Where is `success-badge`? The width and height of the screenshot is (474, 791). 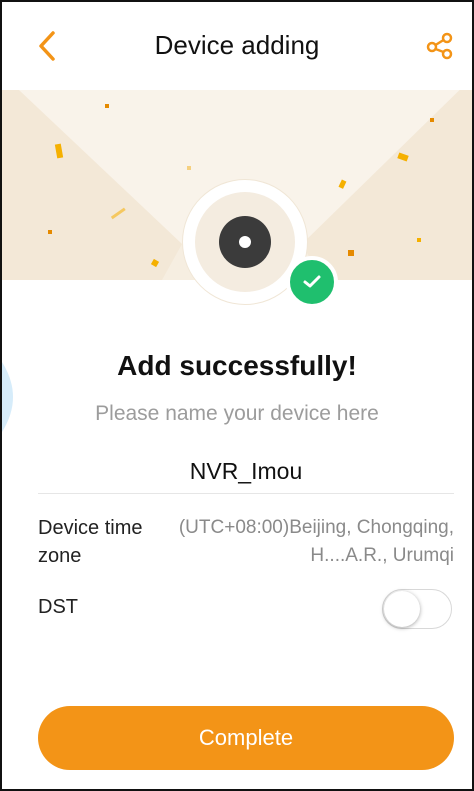 success-badge is located at coordinates (312, 282).